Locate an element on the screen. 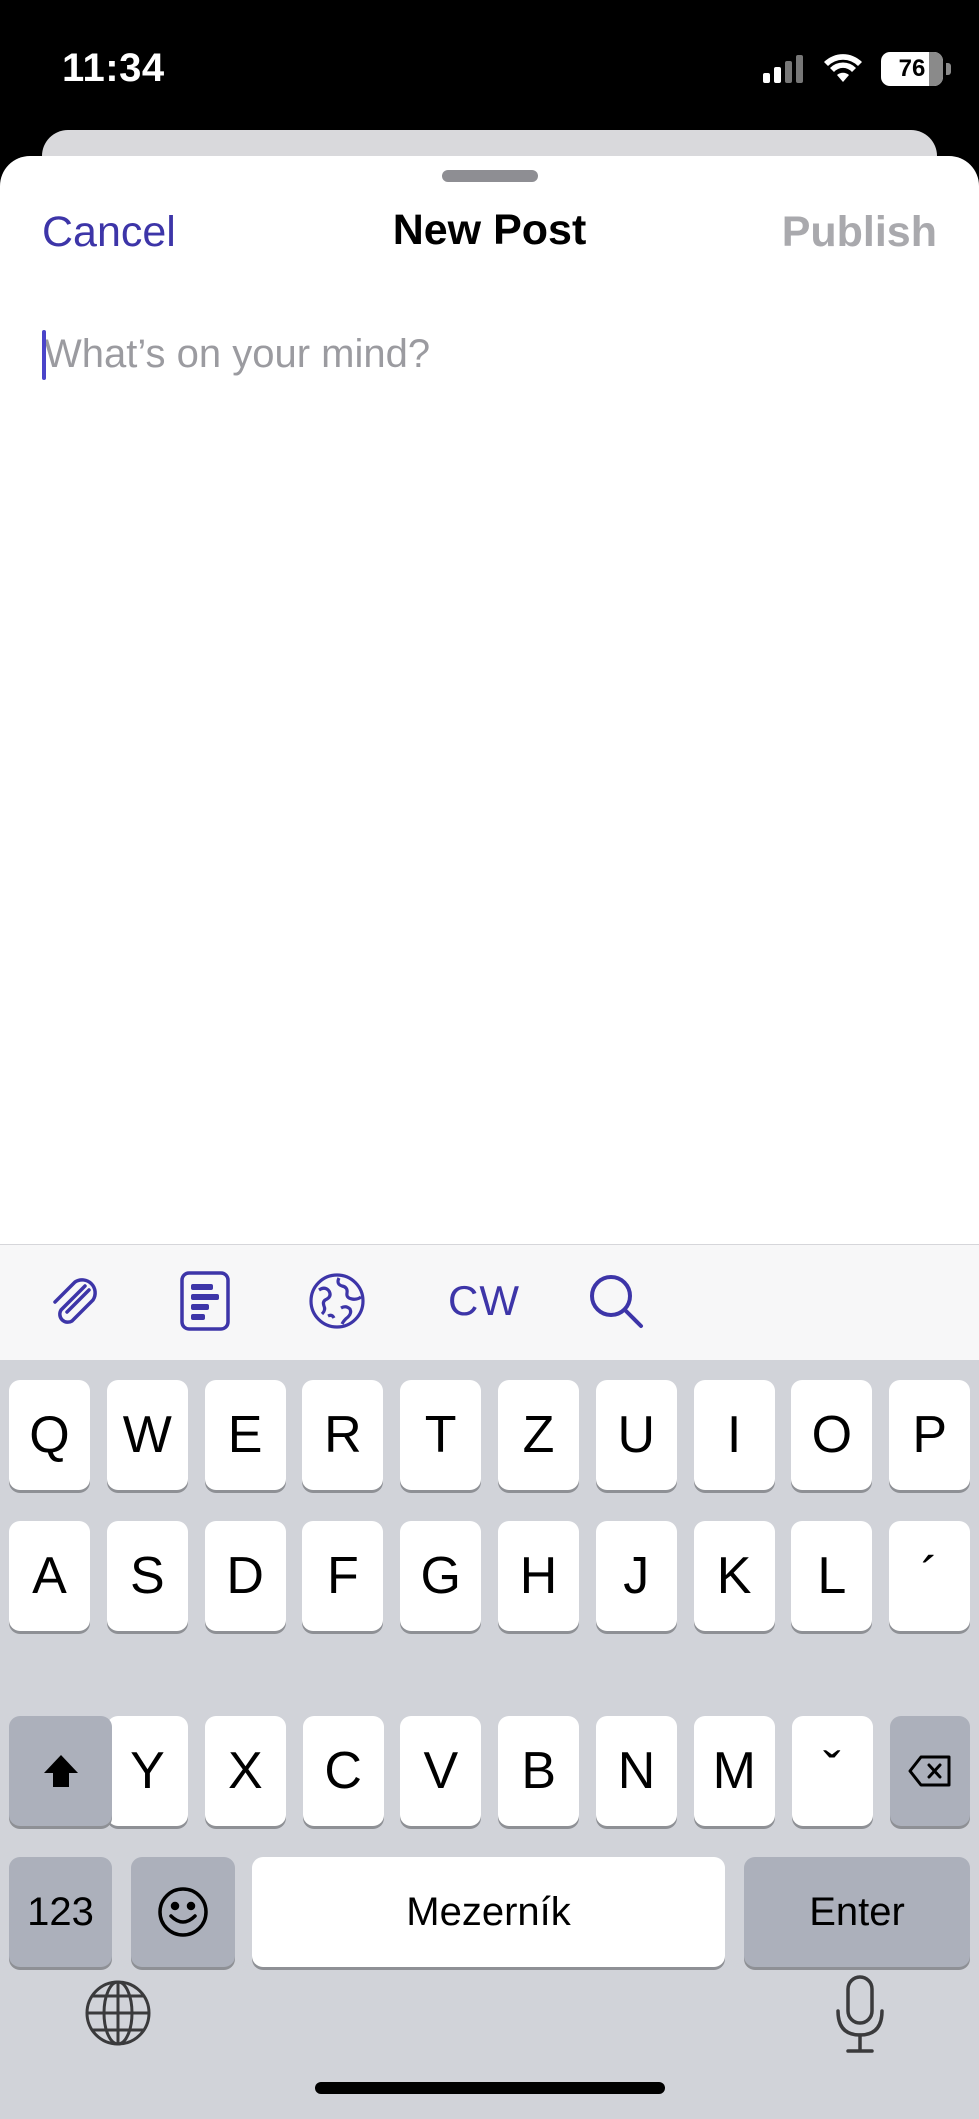 The width and height of the screenshot is (979, 2119). cellular-signal-icon is located at coordinates (783, 69).